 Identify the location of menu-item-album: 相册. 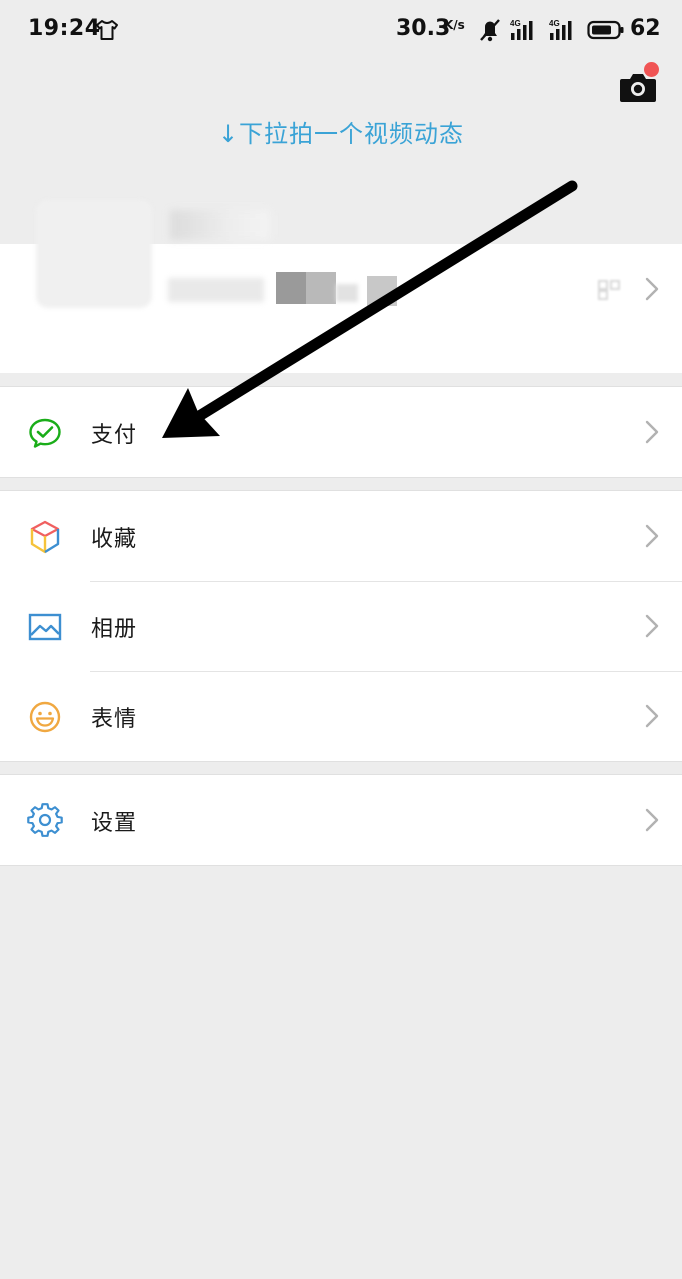
(341, 626).